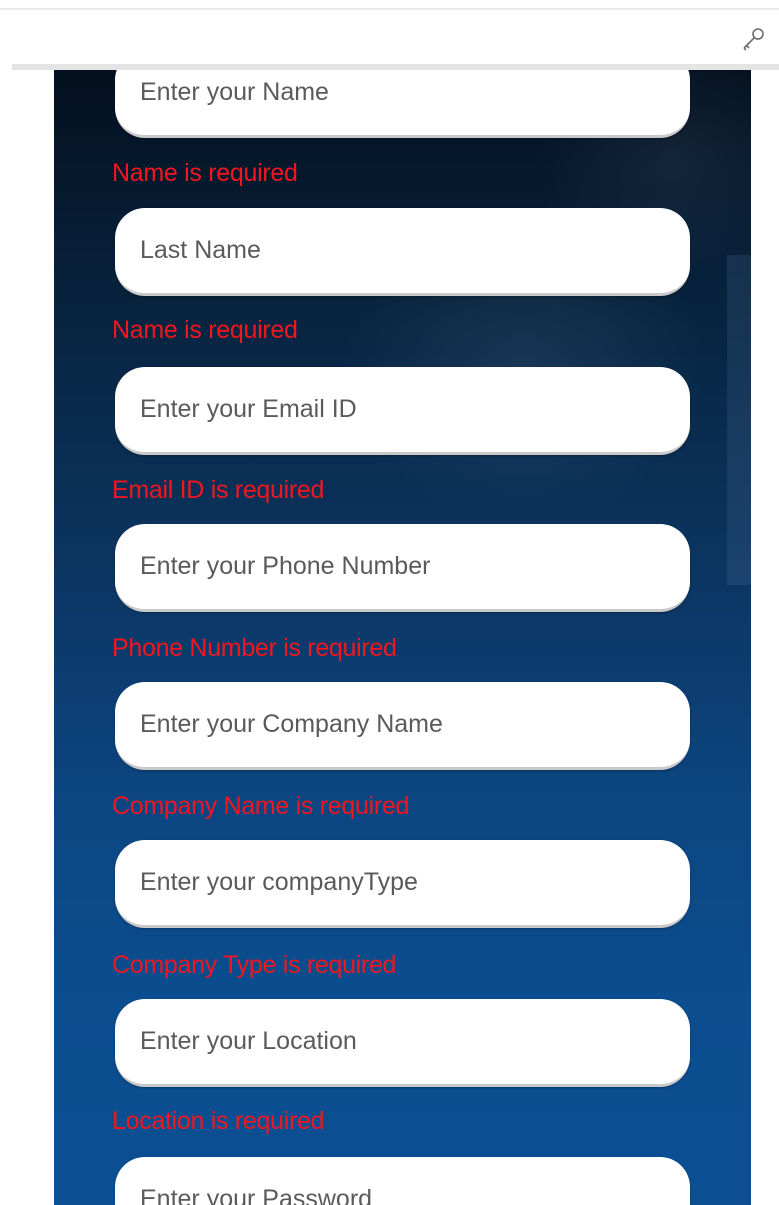 The image size is (779, 1205). Describe the element at coordinates (415, 1181) in the screenshot. I see `password-input` at that location.